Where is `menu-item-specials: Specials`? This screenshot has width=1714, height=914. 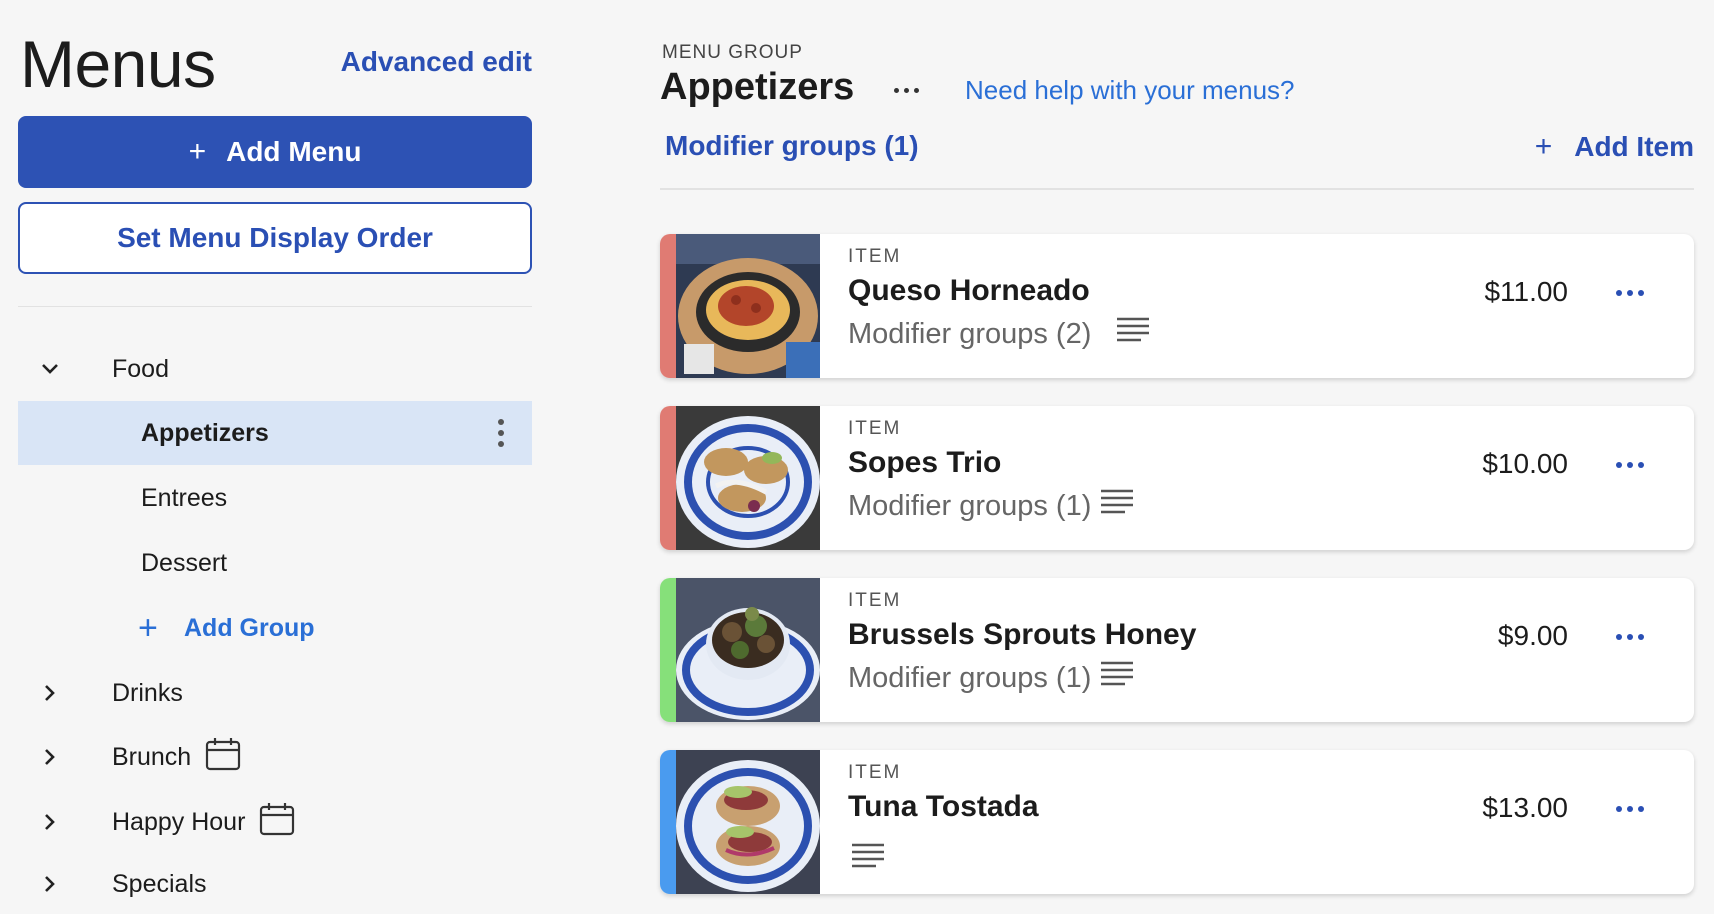 menu-item-specials: Specials is located at coordinates (275, 883).